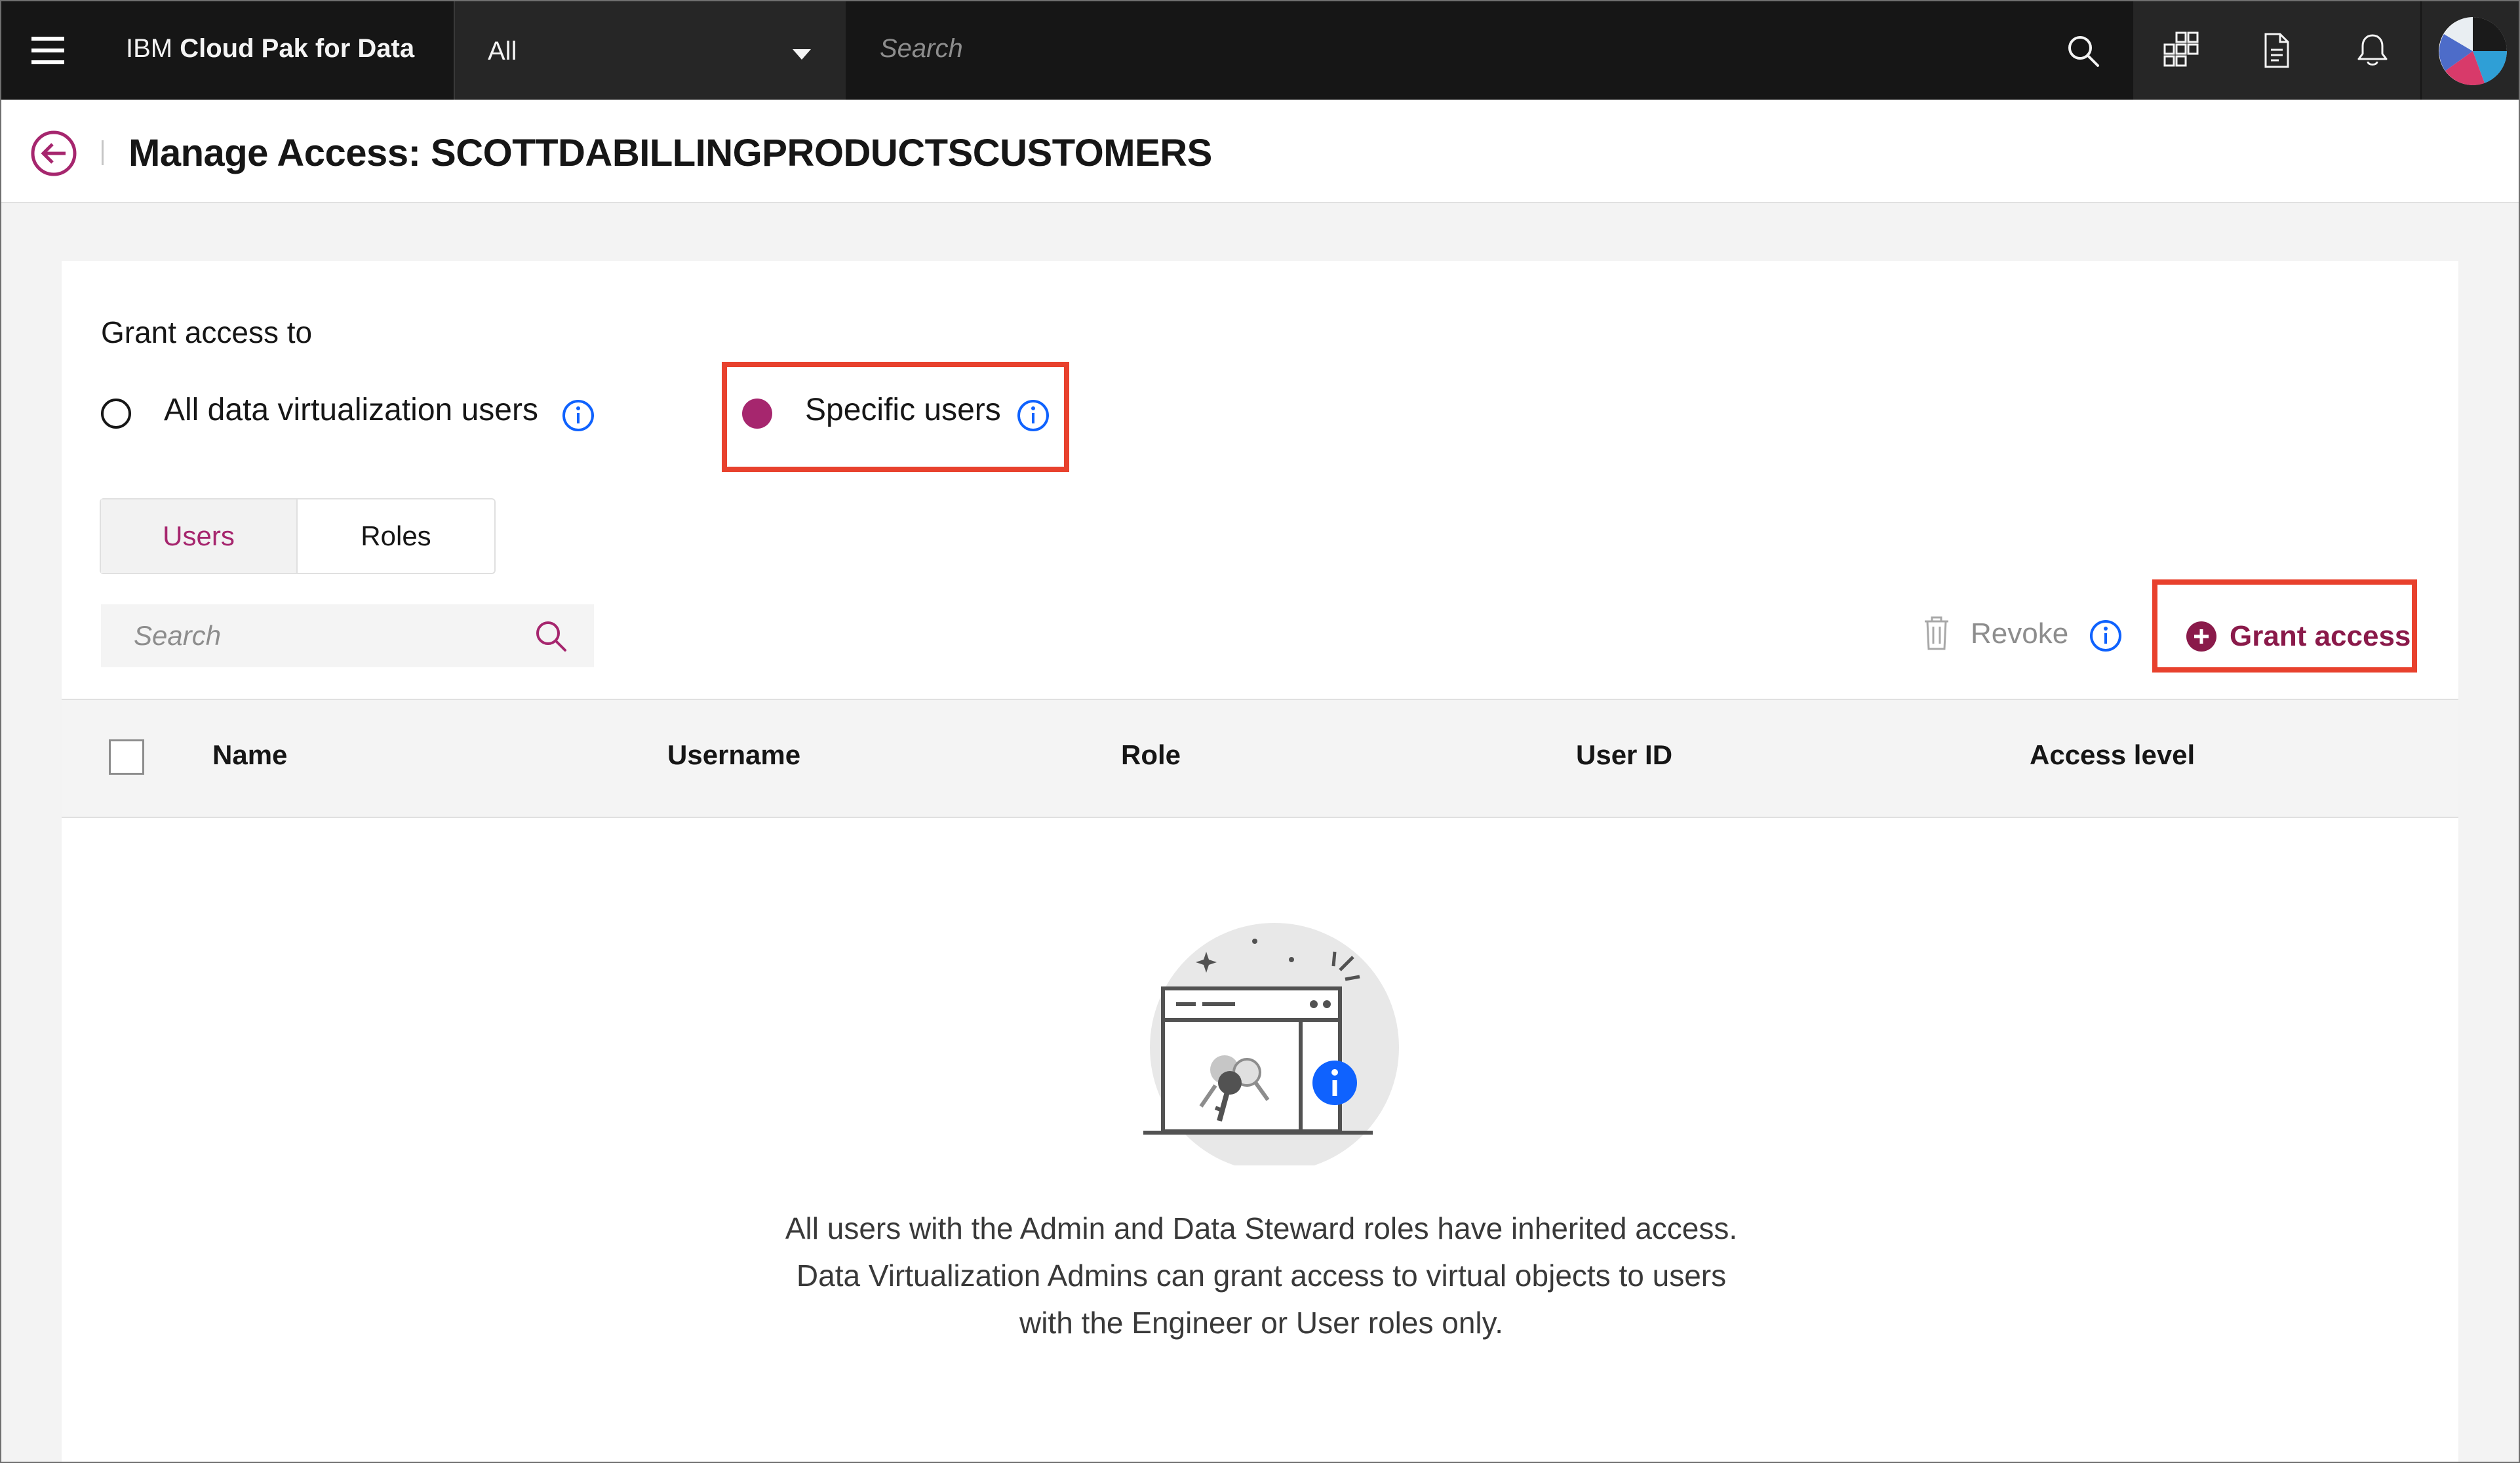  What do you see at coordinates (2112, 755) in the screenshot?
I see `column-access-level: Access level` at bounding box center [2112, 755].